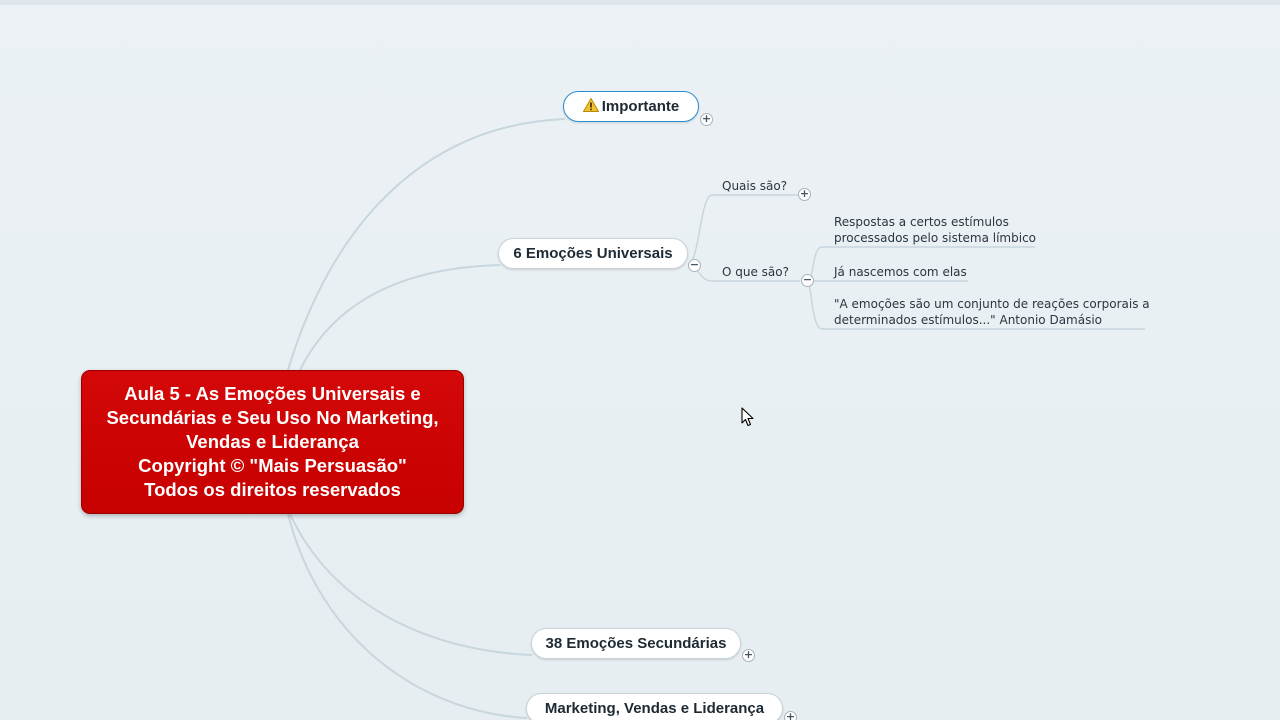  What do you see at coordinates (804, 194) in the screenshot?
I see `expand-quais-sao-button: +` at bounding box center [804, 194].